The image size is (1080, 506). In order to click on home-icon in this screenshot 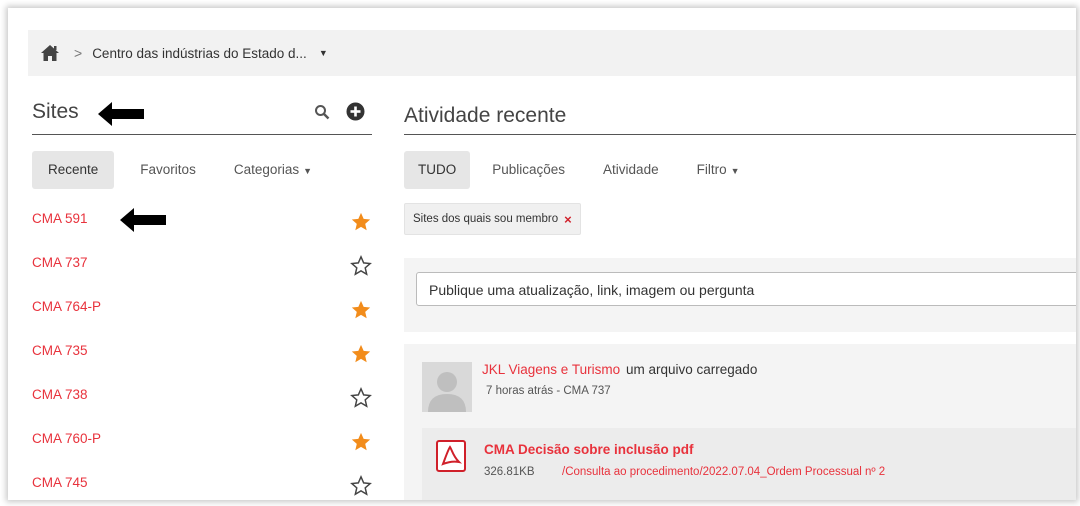, I will do `click(50, 53)`.